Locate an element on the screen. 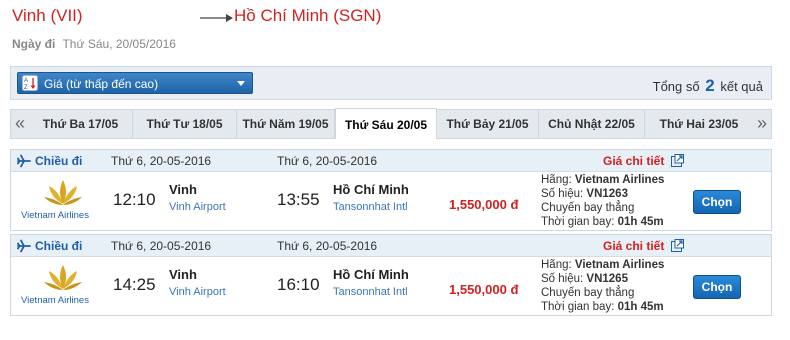  destination-city: Hồ Chí Minh (SGN) is located at coordinates (308, 15).